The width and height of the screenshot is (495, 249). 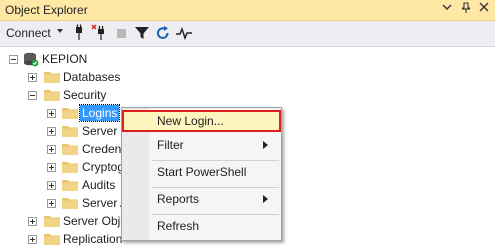 I want to click on menu-item-label: Filter, so click(x=170, y=145).